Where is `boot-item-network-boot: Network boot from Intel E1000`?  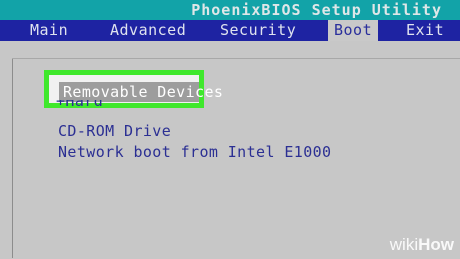
boot-item-network-boot: Network boot from Intel E1000 is located at coordinates (195, 152).